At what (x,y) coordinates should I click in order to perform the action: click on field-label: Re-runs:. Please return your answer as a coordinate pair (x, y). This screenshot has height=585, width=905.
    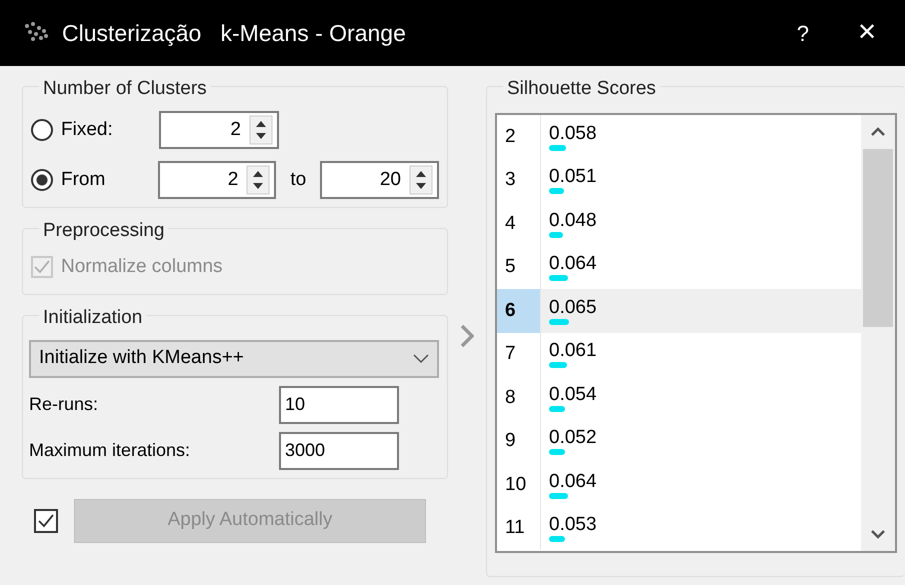
    Looking at the image, I should click on (64, 404).